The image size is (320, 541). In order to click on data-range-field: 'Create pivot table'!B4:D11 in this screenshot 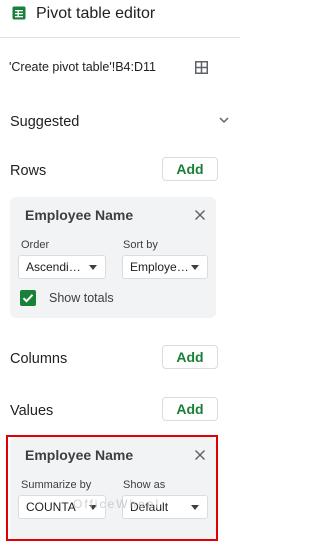, I will do `click(82, 67)`.